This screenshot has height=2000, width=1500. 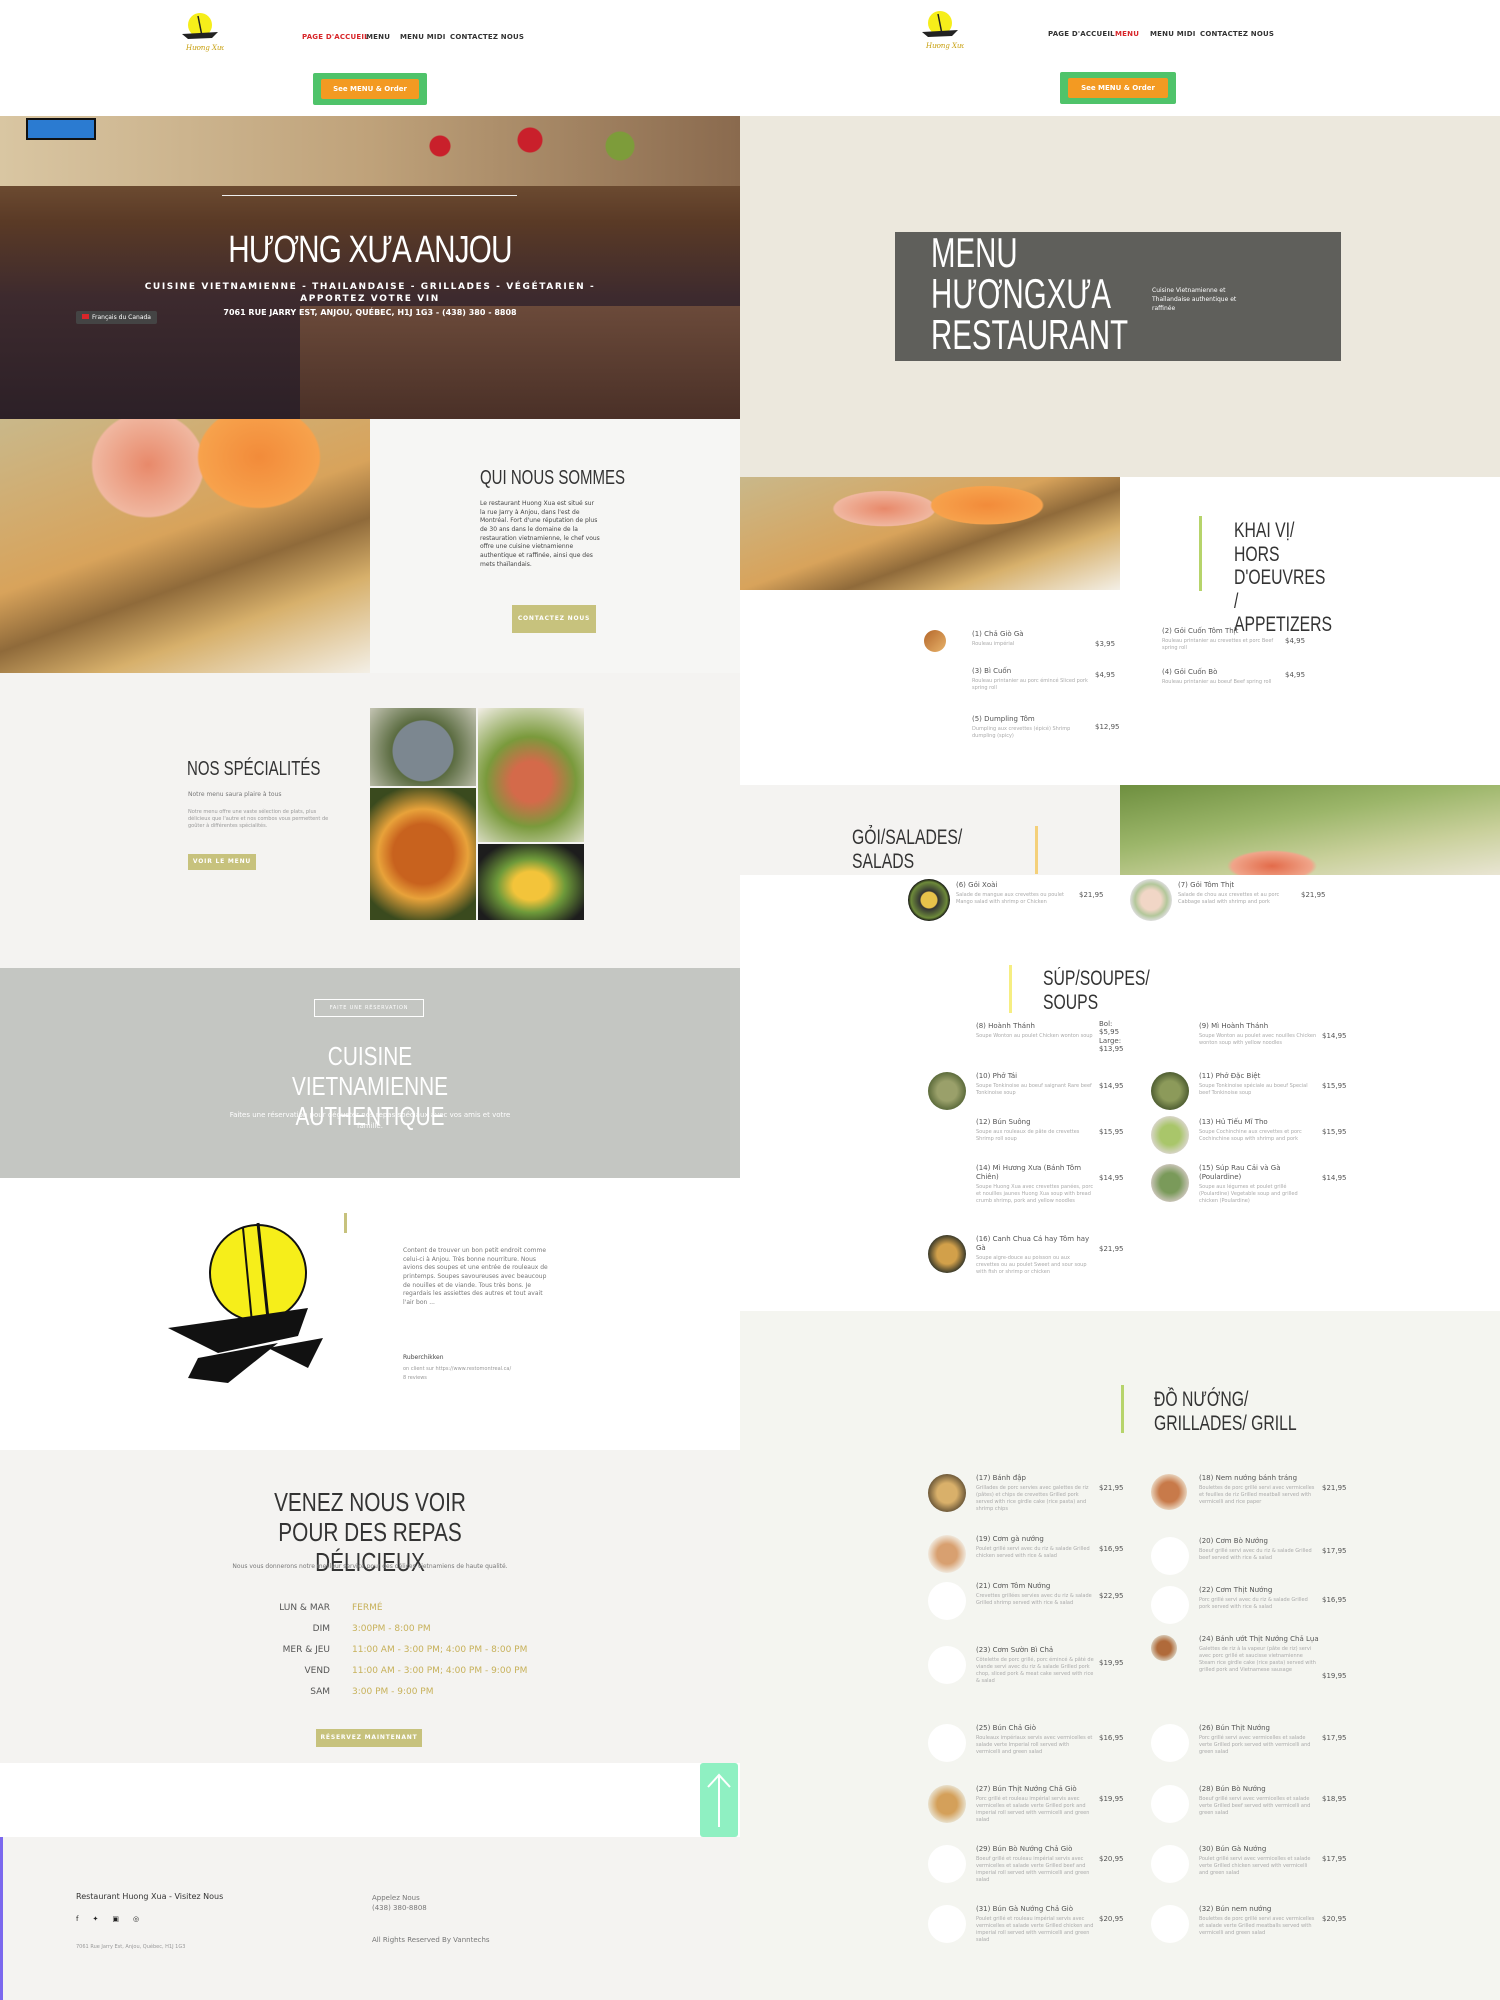 What do you see at coordinates (554, 619) in the screenshot?
I see `contact-button: CONTACTEZ NOUS` at bounding box center [554, 619].